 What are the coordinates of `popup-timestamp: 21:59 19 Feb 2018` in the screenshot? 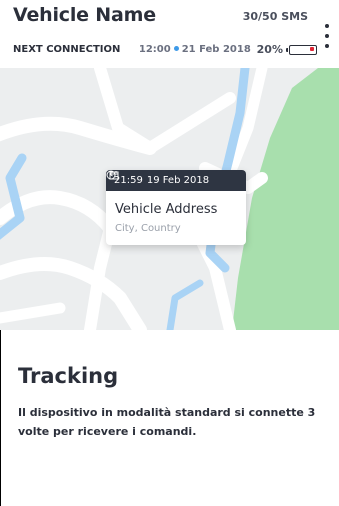 It's located at (176, 180).